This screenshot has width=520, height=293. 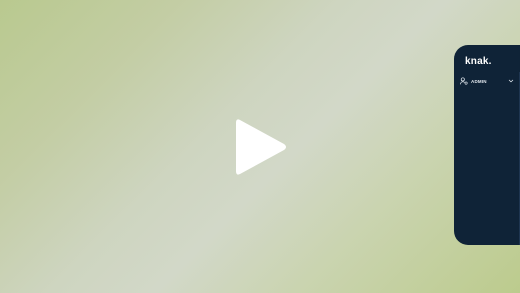 What do you see at coordinates (464, 81) in the screenshot?
I see `user-cog-icon` at bounding box center [464, 81].